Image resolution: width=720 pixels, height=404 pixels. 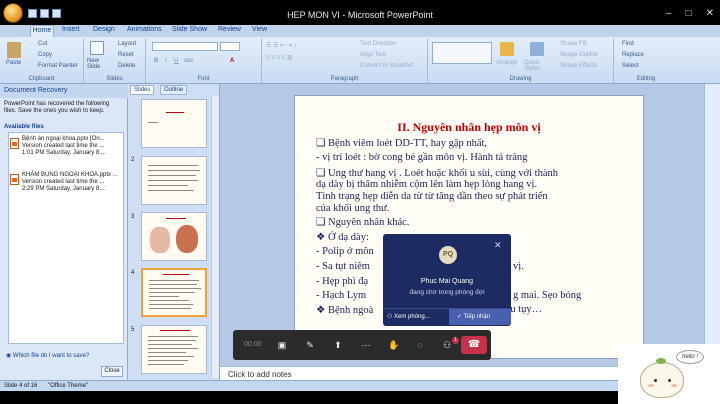 What do you see at coordinates (338, 345) in the screenshot?
I see `share-screen-icon: ⬆` at bounding box center [338, 345].